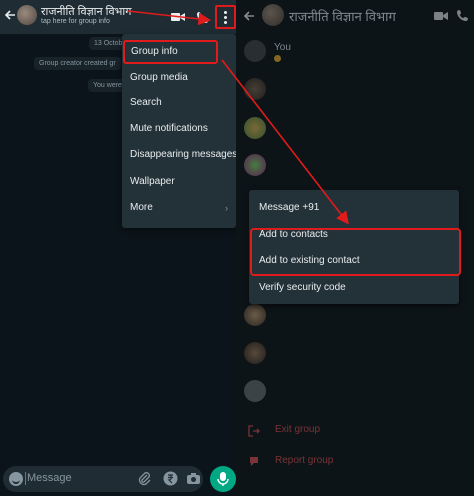 This screenshot has width=474, height=496. Describe the element at coordinates (144, 478) in the screenshot. I see `attach-icon` at that location.